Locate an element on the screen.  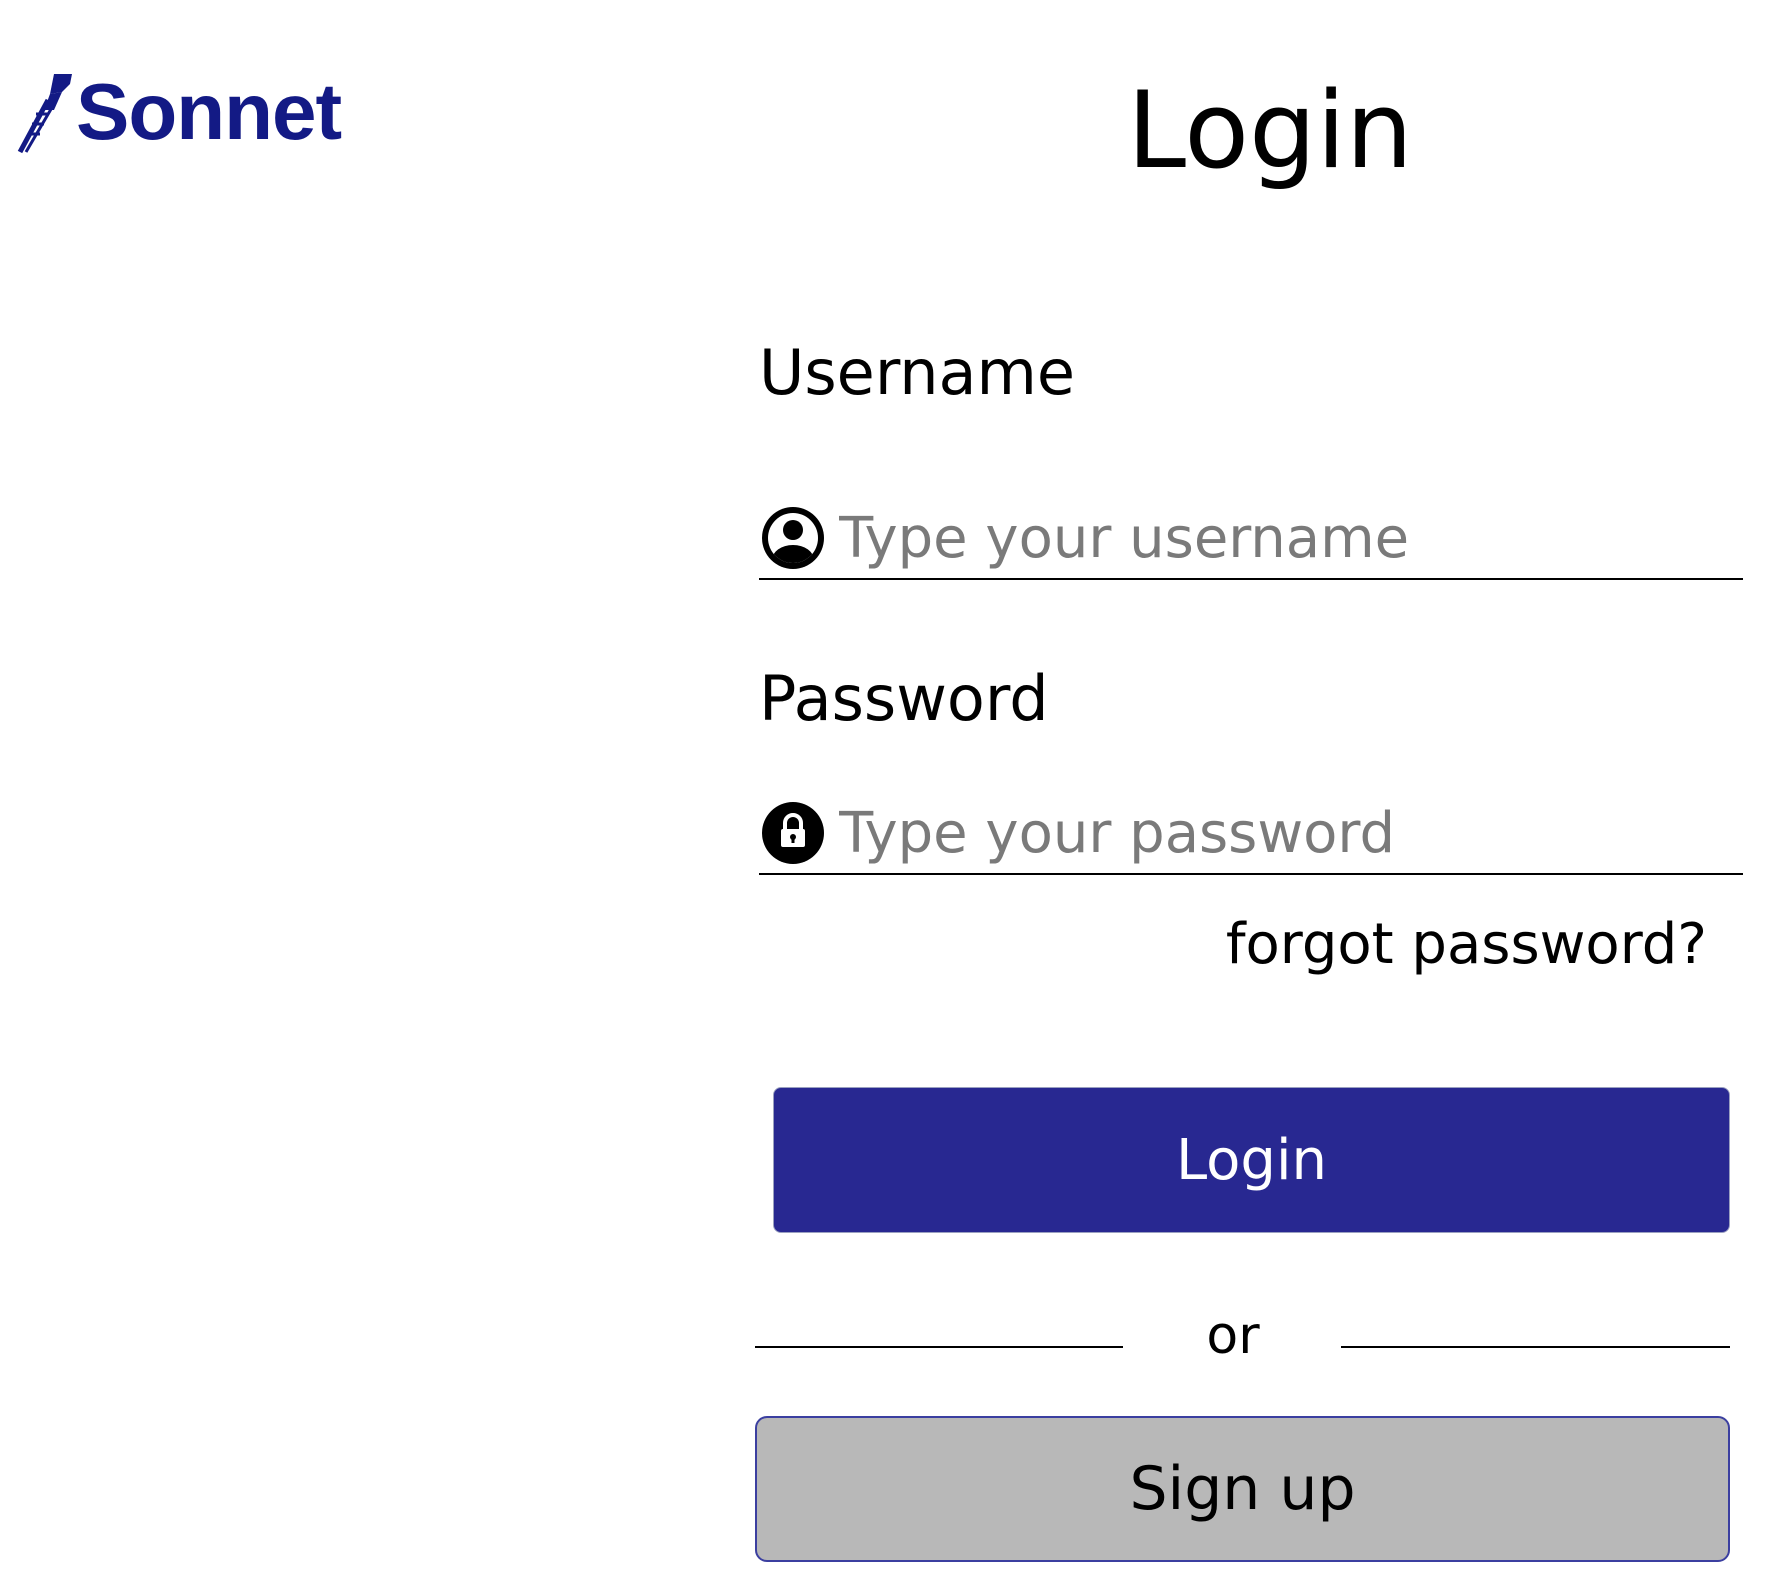
lock-circle-icon is located at coordinates (793, 833).